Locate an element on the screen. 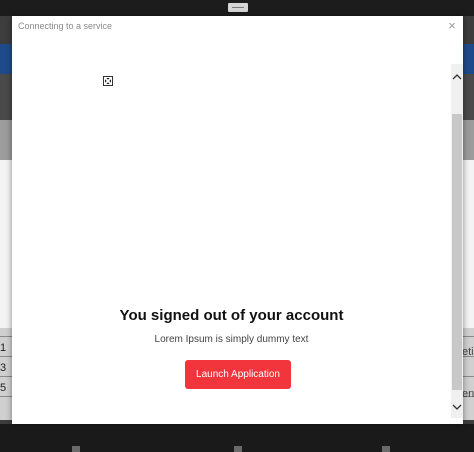  vertical-scrollbar is located at coordinates (457, 241).